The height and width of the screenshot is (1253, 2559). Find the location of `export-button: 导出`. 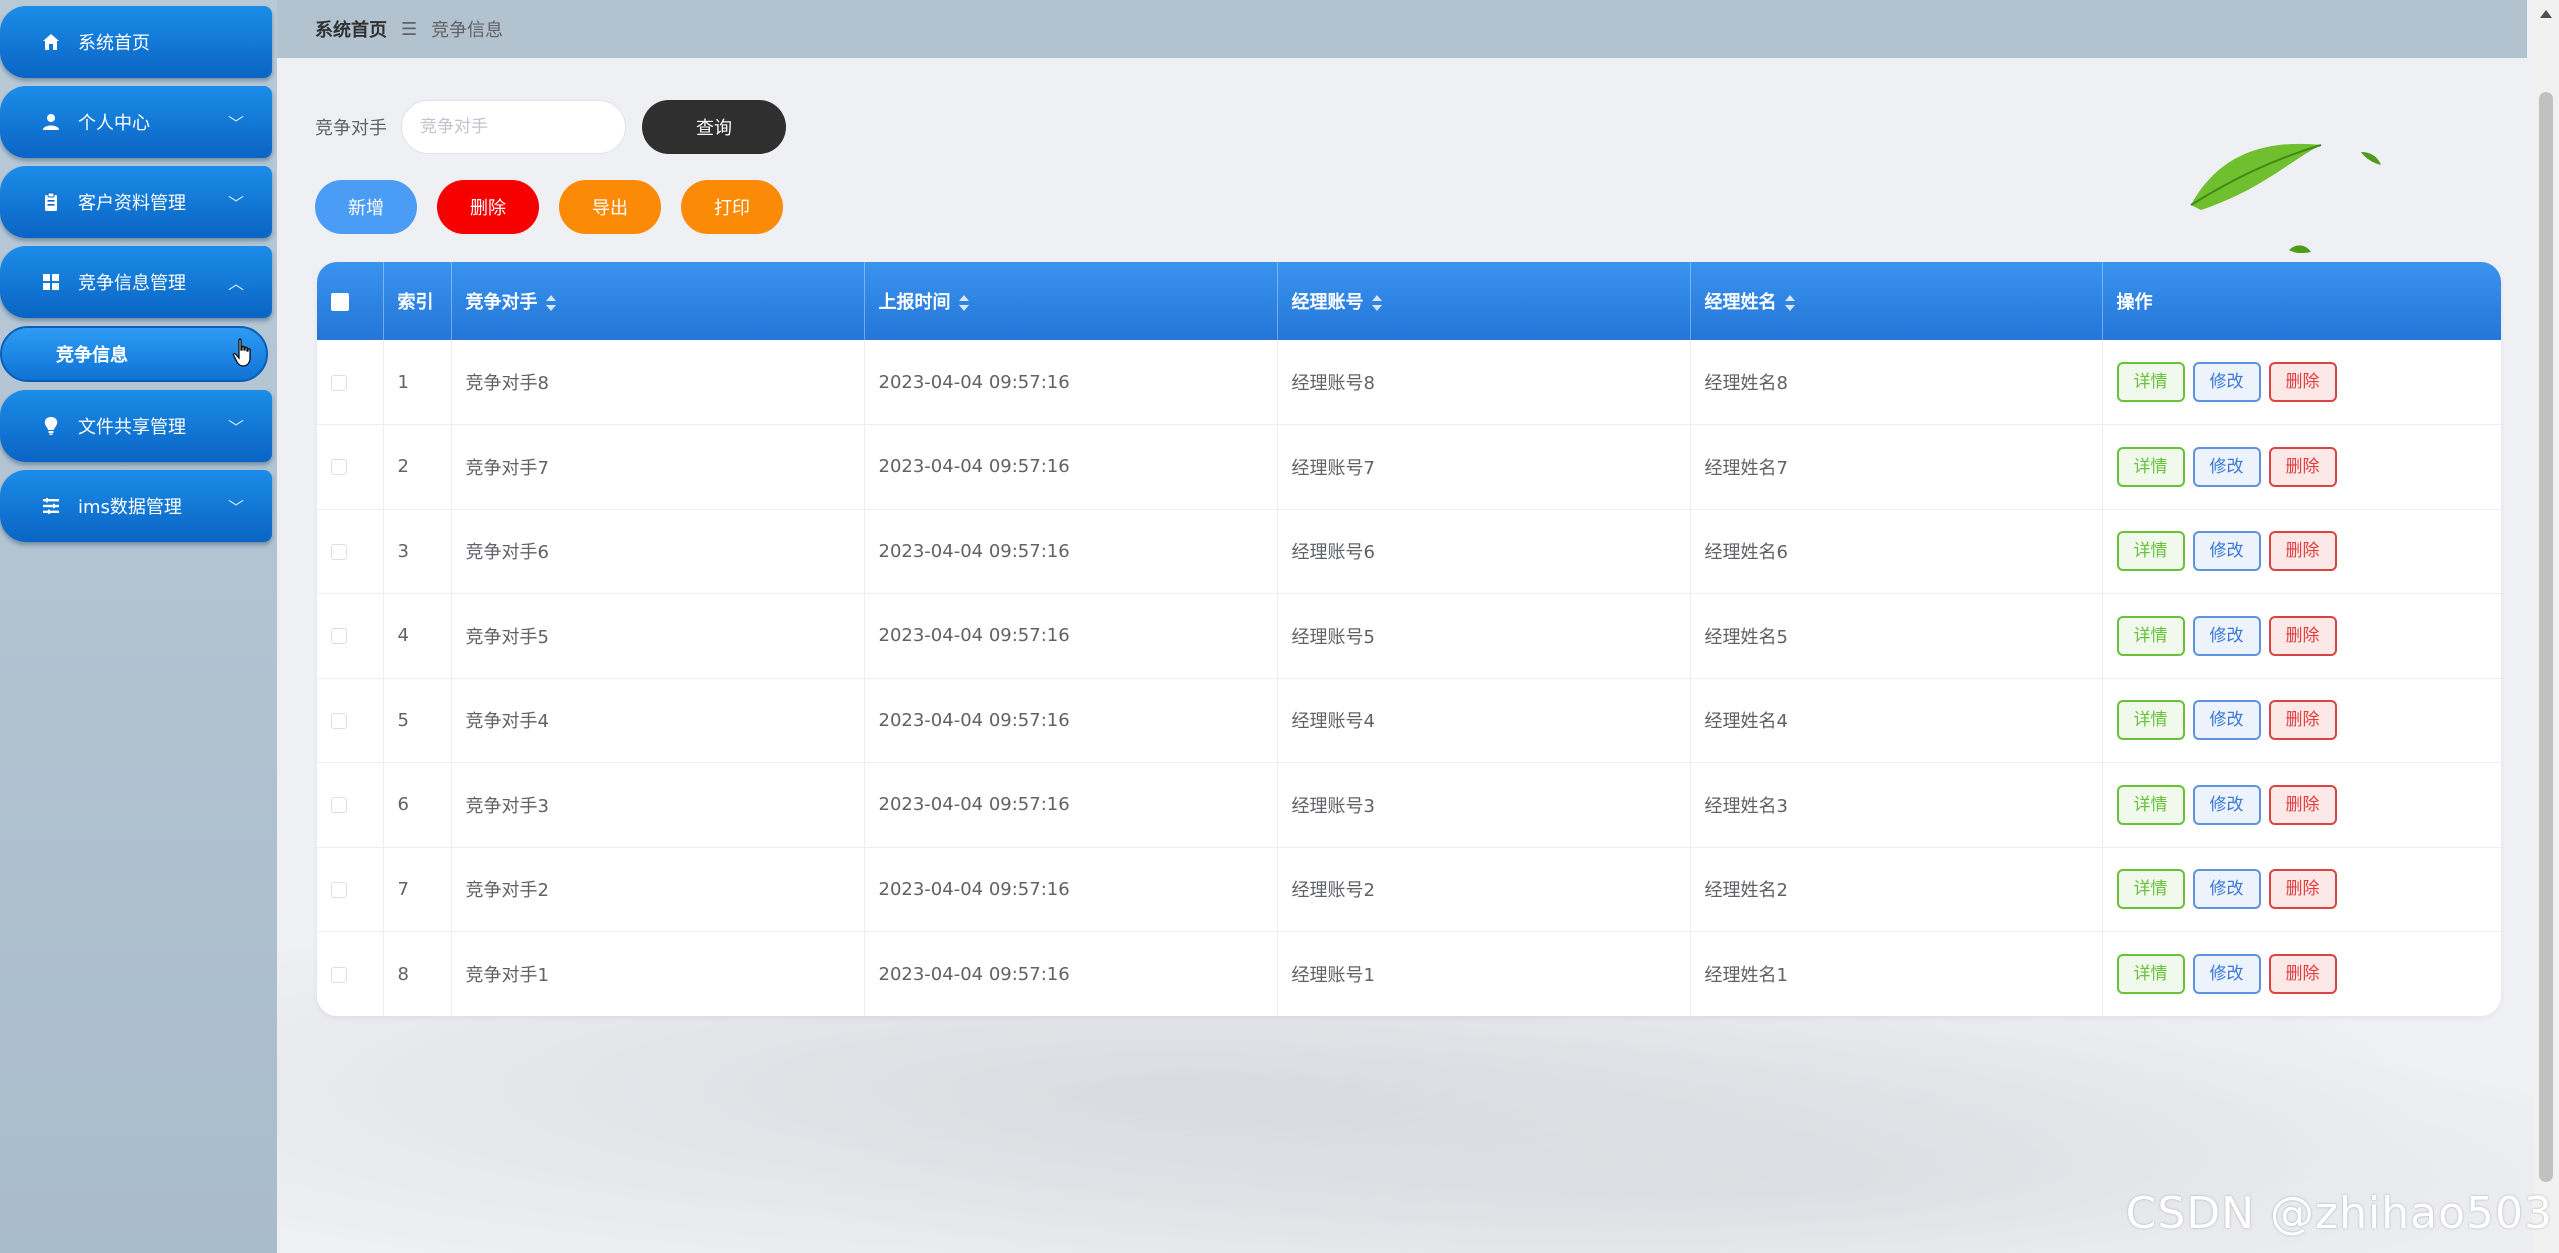

export-button: 导出 is located at coordinates (610, 207).